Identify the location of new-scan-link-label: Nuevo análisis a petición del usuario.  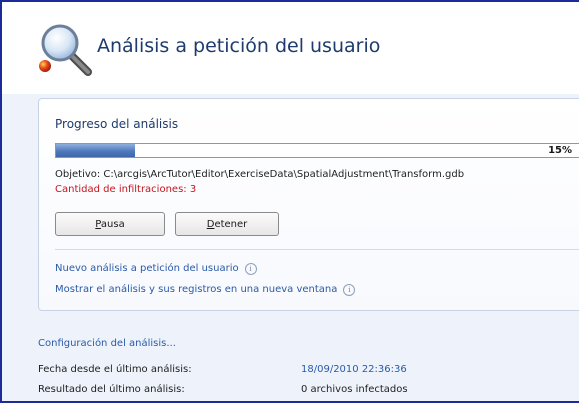
(147, 268).